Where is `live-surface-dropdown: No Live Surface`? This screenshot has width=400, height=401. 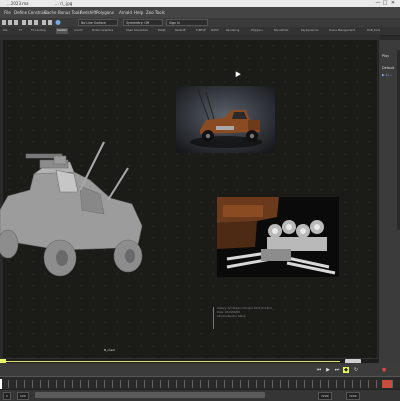 live-surface-dropdown: No Live Surface is located at coordinates (98, 22).